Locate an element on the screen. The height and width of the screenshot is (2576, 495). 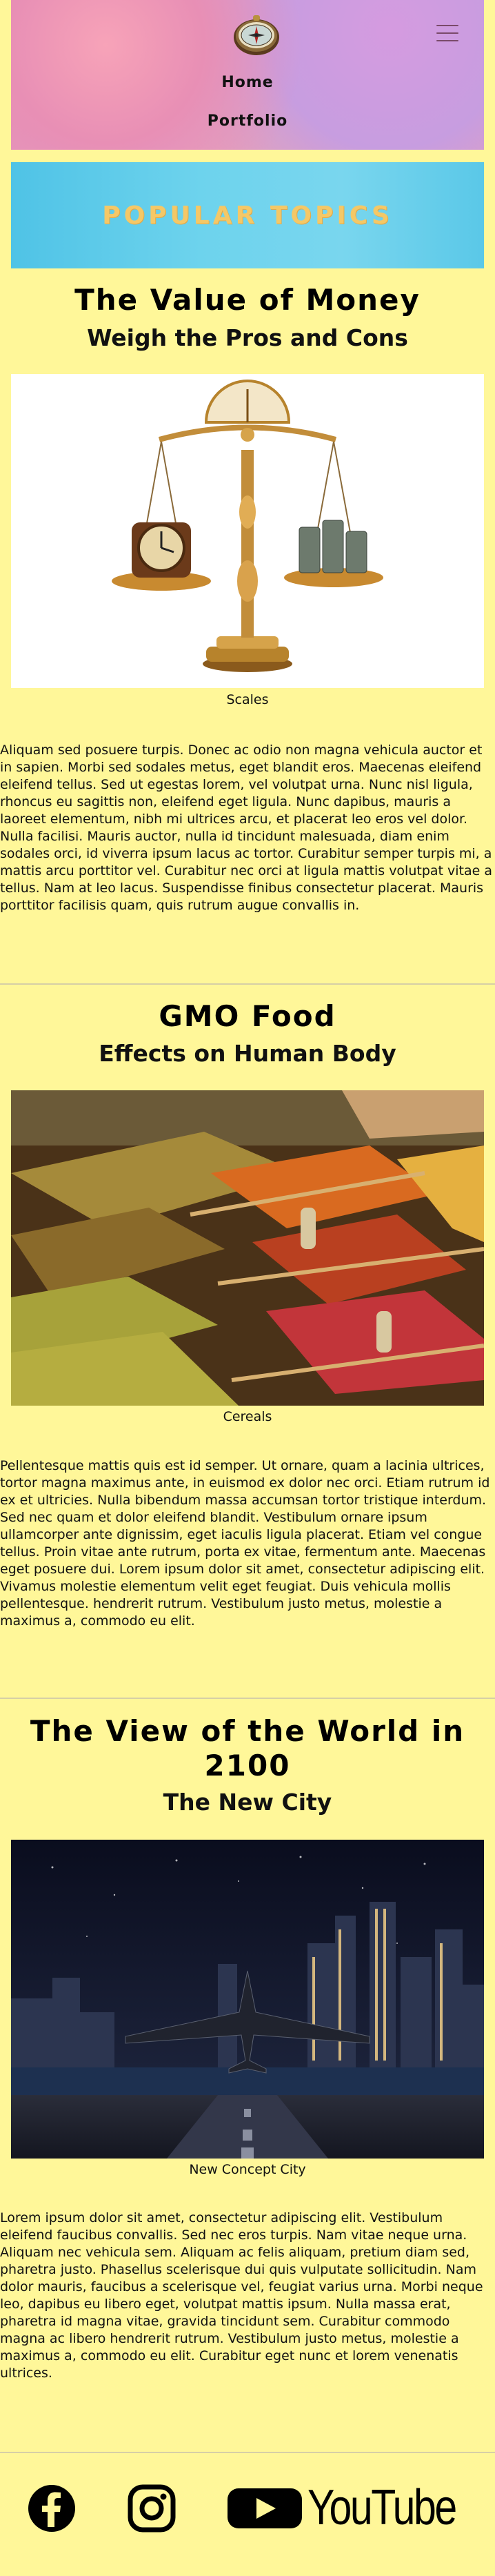
image-caption: New Concept City is located at coordinates (247, 2169).